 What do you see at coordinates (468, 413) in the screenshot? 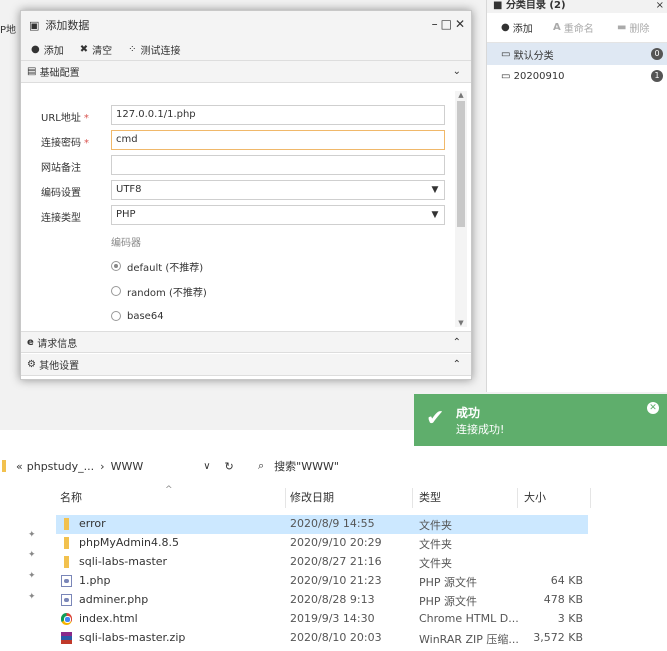
I see `toast-title: 成功` at bounding box center [468, 413].